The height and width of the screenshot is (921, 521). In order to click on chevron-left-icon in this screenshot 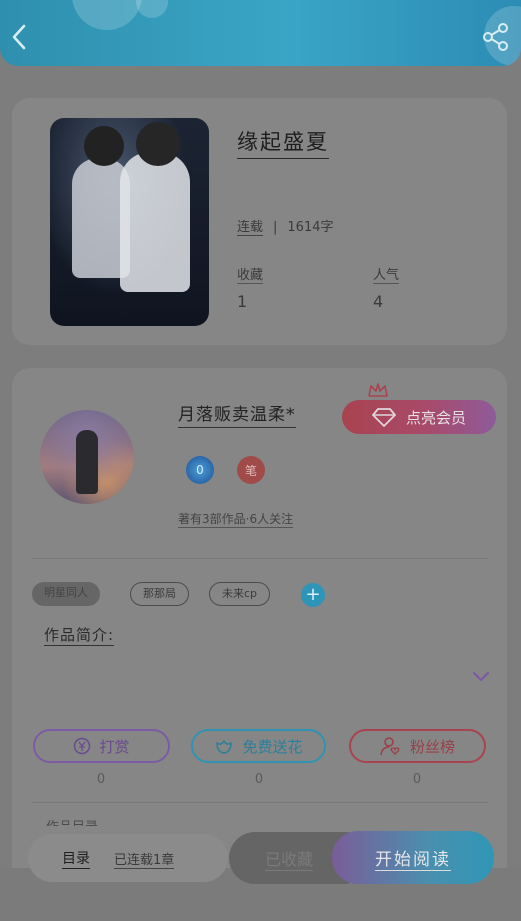, I will do `click(20, 37)`.